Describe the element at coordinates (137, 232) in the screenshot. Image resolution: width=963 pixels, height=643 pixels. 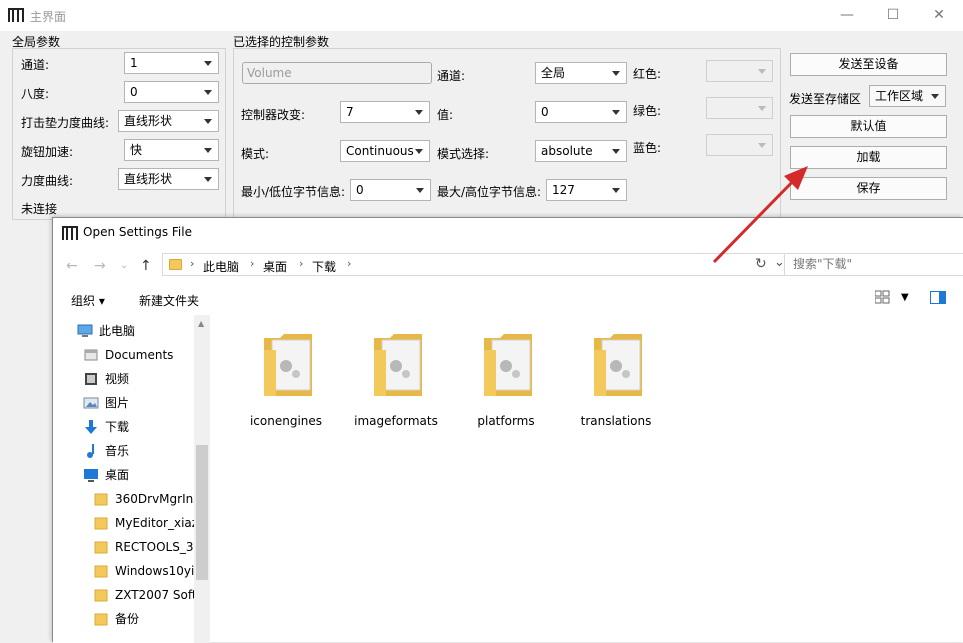
I see `dialog-title: Open Settings File` at that location.